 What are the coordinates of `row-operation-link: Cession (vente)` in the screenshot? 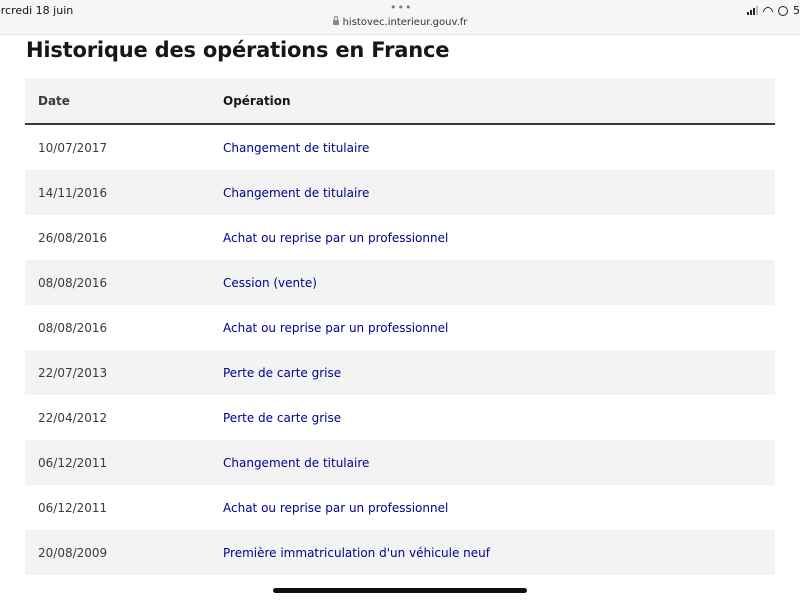 It's located at (499, 283).